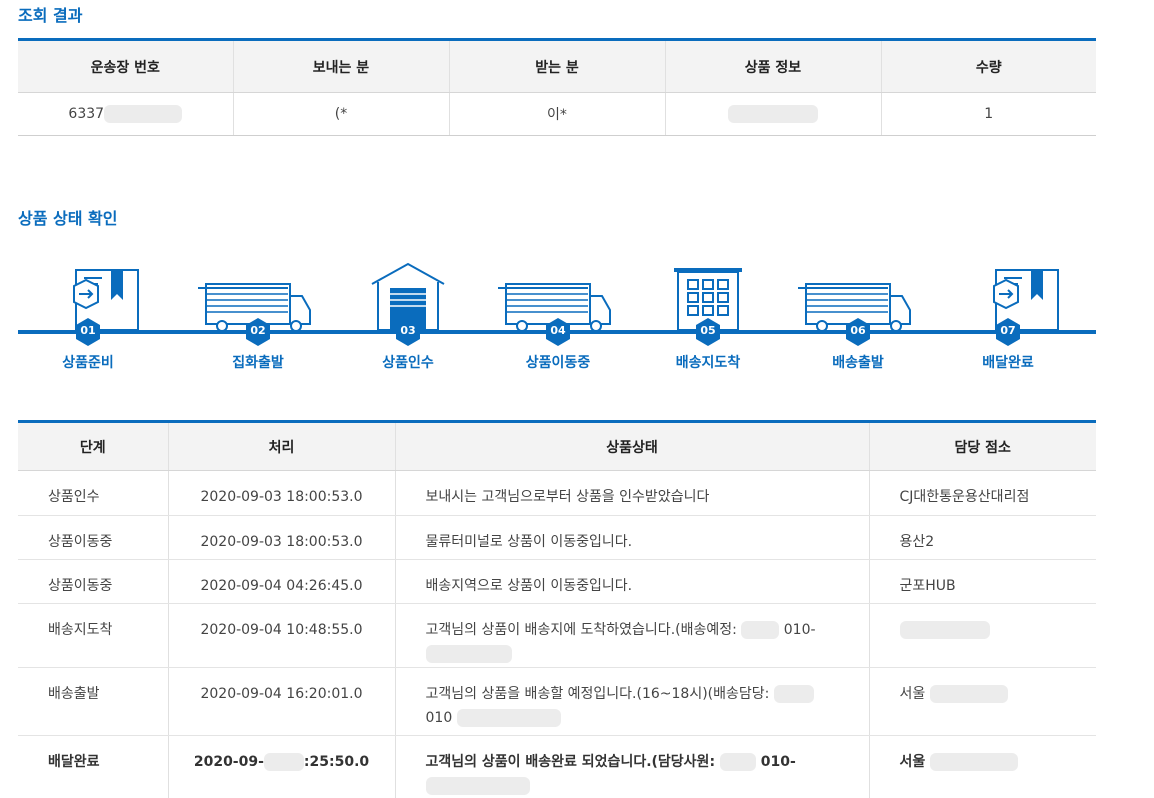 The width and height of the screenshot is (1154, 798). I want to click on status-section-title: 상품 상태 확인, so click(68, 218).